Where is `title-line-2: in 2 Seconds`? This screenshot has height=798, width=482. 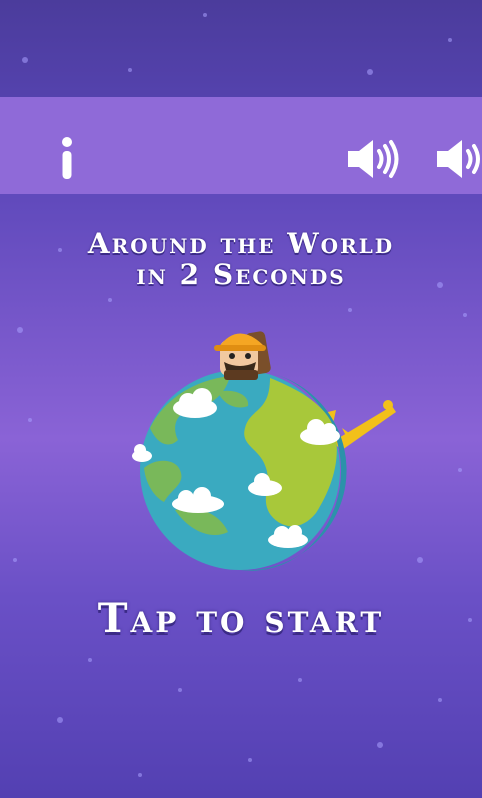
title-line-2: in 2 Seconds is located at coordinates (241, 274).